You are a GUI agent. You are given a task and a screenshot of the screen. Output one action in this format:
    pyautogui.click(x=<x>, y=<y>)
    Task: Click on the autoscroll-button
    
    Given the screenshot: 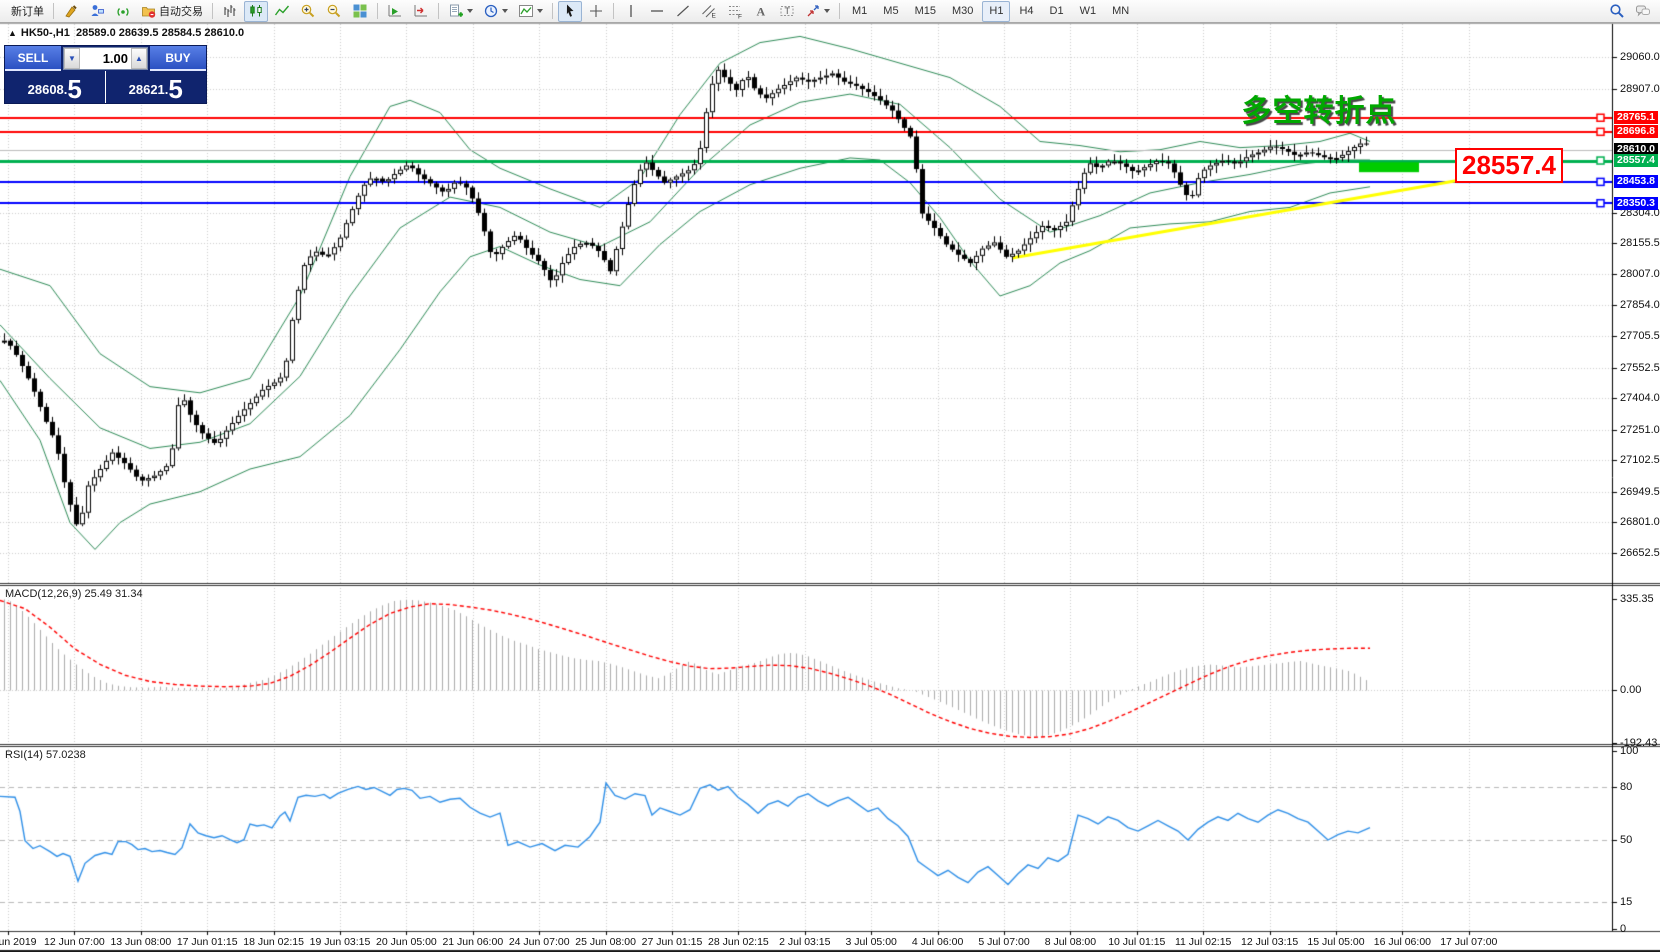 What is the action you would take?
    pyautogui.click(x=395, y=11)
    